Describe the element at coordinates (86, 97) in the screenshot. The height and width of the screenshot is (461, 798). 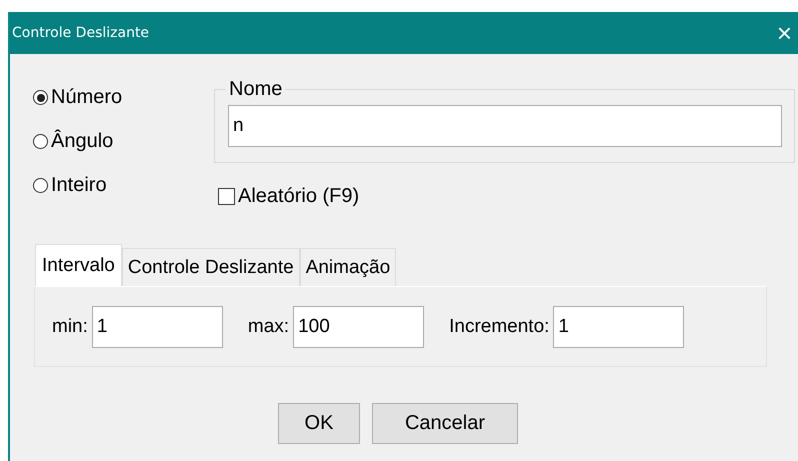
I see `radio-label: Número` at that location.